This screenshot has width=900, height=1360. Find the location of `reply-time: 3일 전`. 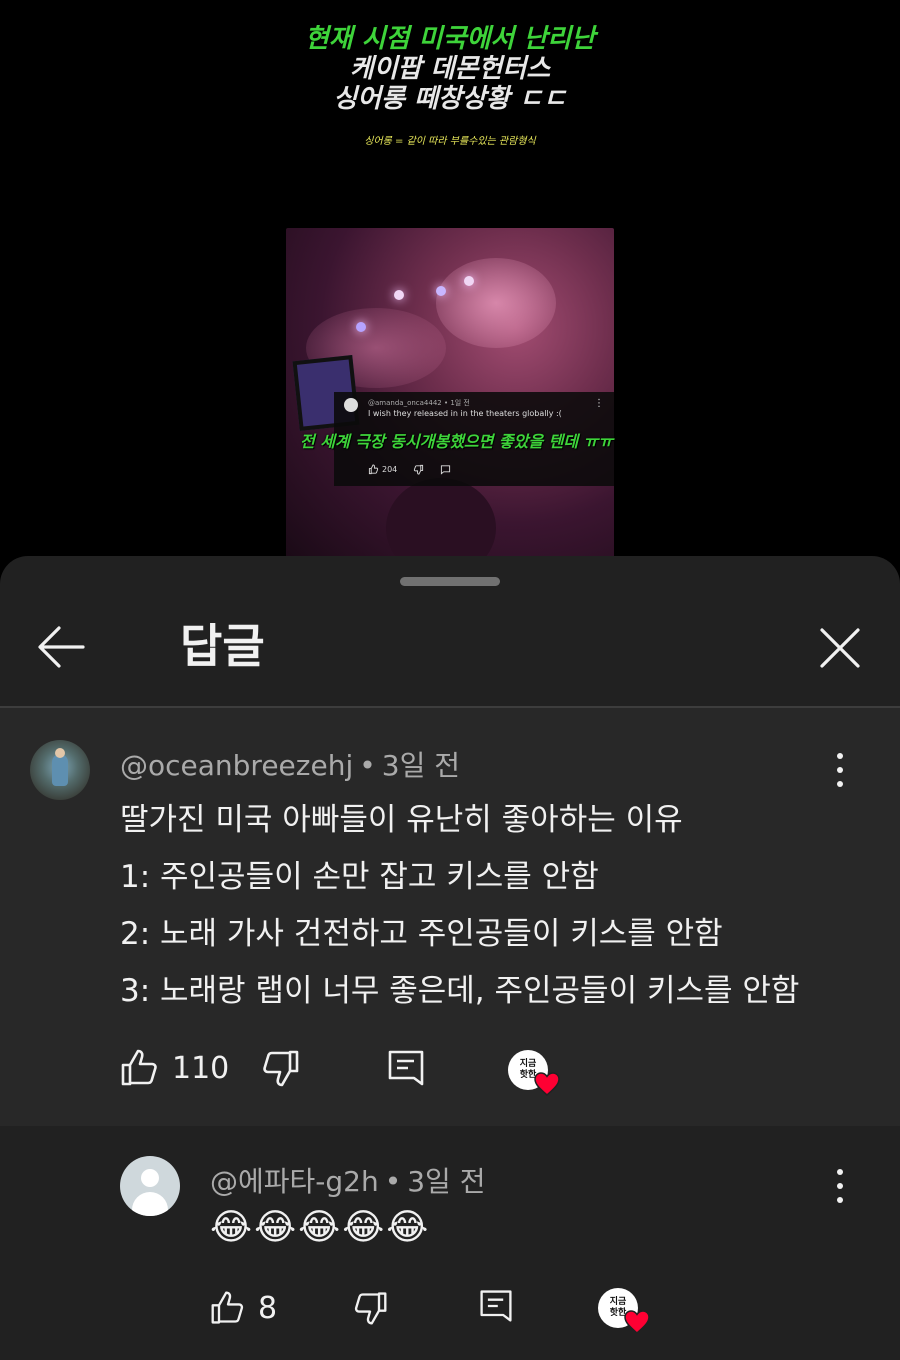

reply-time: 3일 전 is located at coordinates (446, 1181).